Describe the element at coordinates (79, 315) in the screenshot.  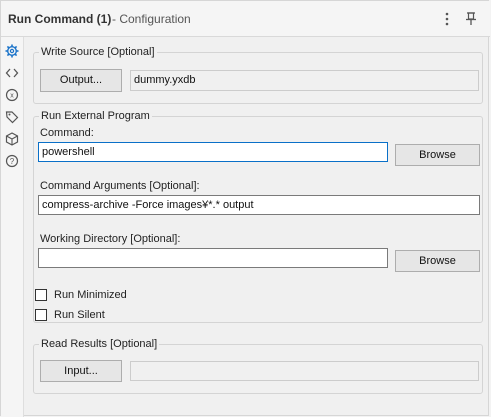
I see `run-silent-label: Run Silent` at that location.